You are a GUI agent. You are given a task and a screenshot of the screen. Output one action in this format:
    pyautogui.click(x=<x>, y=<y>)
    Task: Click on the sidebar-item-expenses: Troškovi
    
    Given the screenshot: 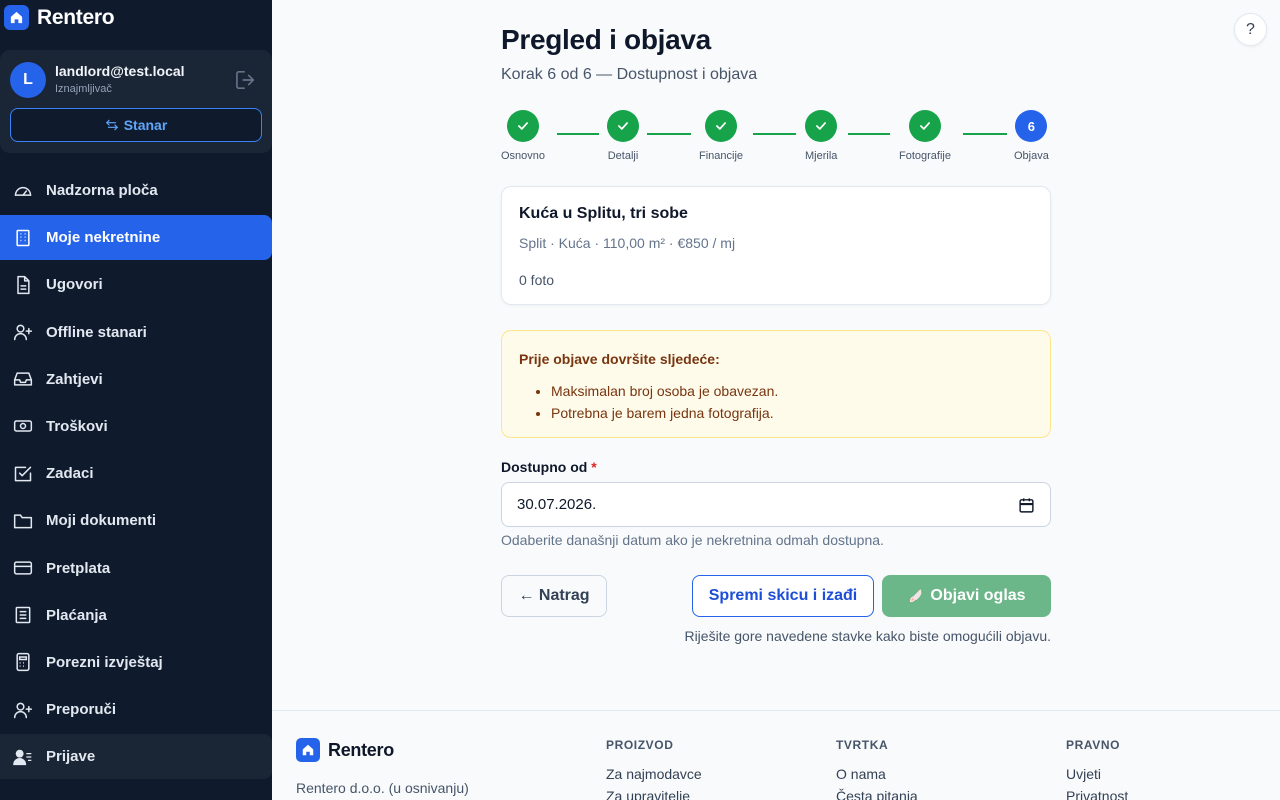 What is the action you would take?
    pyautogui.click(x=136, y=426)
    